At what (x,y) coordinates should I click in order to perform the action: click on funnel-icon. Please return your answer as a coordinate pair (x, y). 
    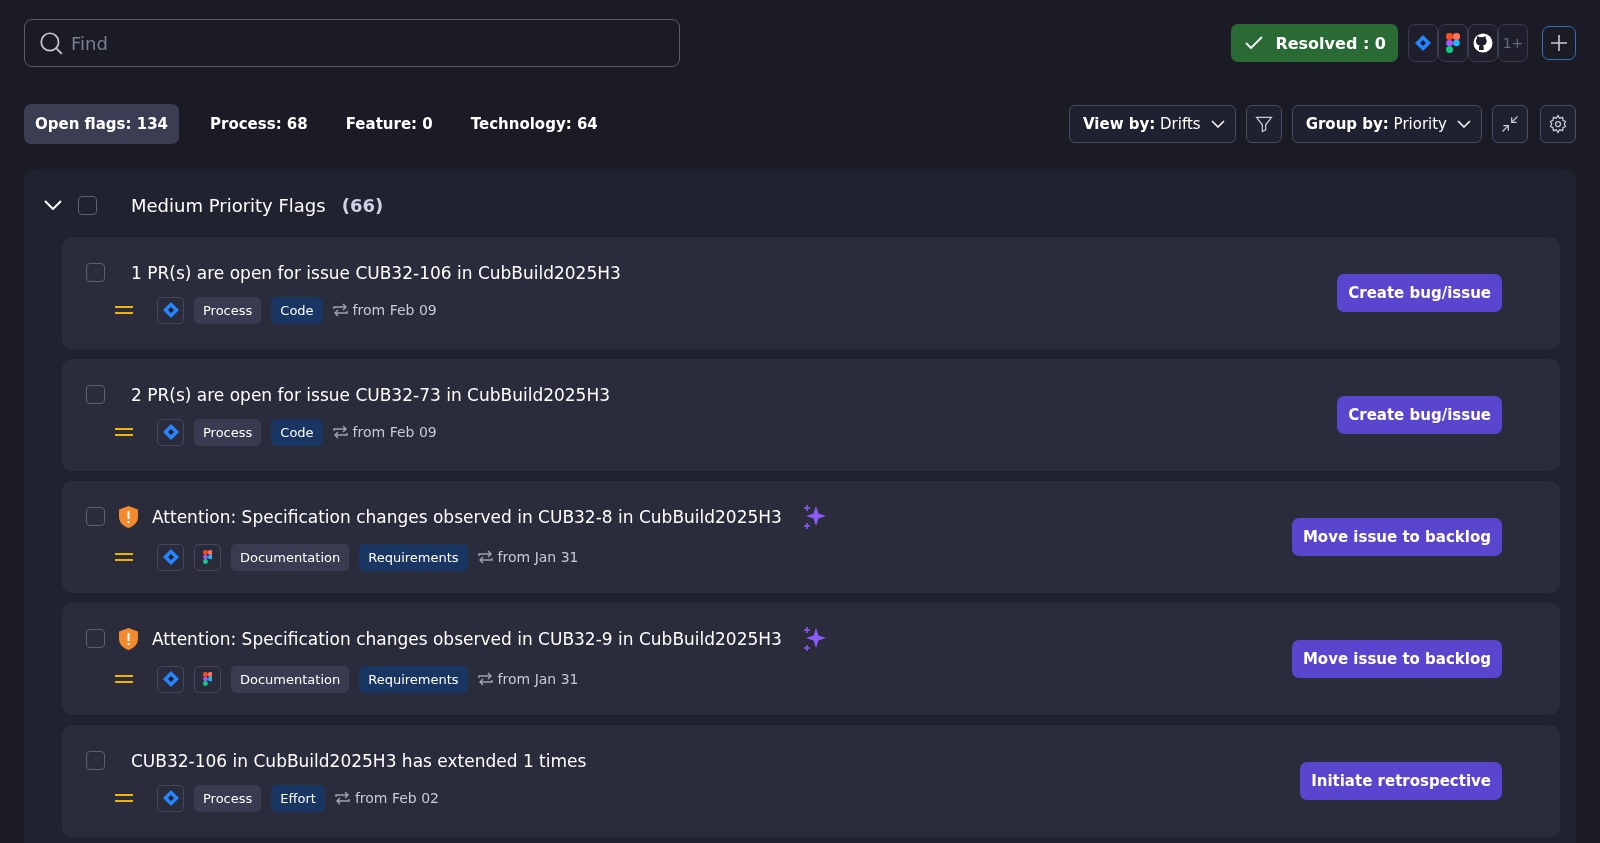
    Looking at the image, I should click on (1263, 124).